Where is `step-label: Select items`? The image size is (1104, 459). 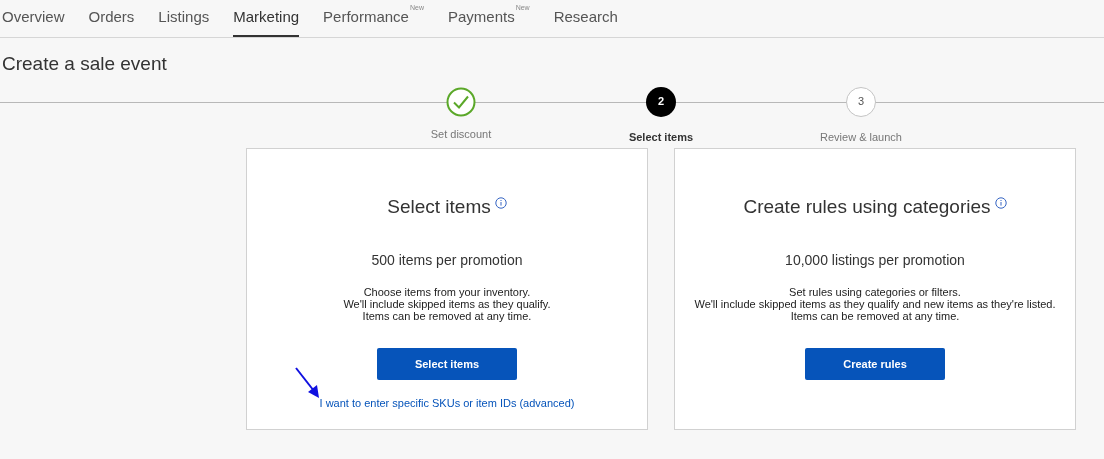
step-label: Select items is located at coordinates (661, 137).